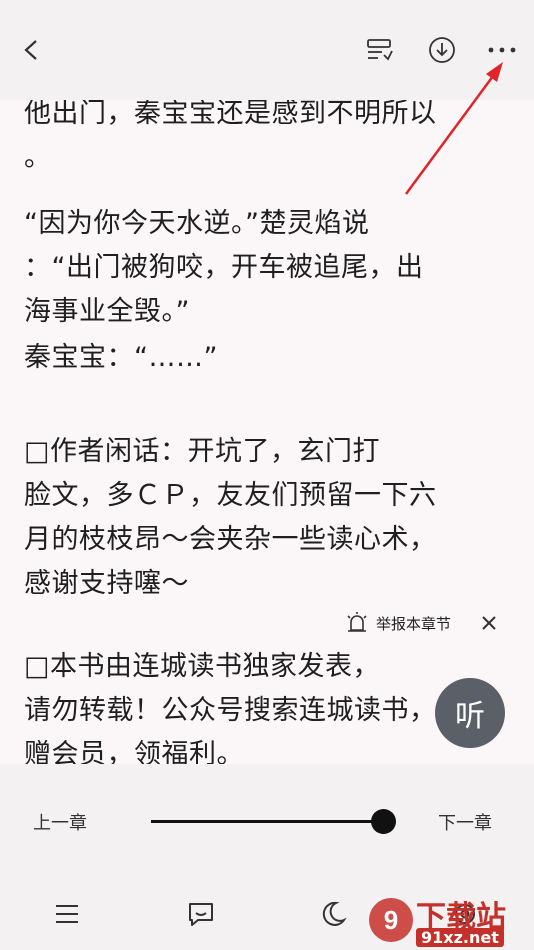 The width and height of the screenshot is (534, 950). I want to click on menu-icon, so click(67, 914).